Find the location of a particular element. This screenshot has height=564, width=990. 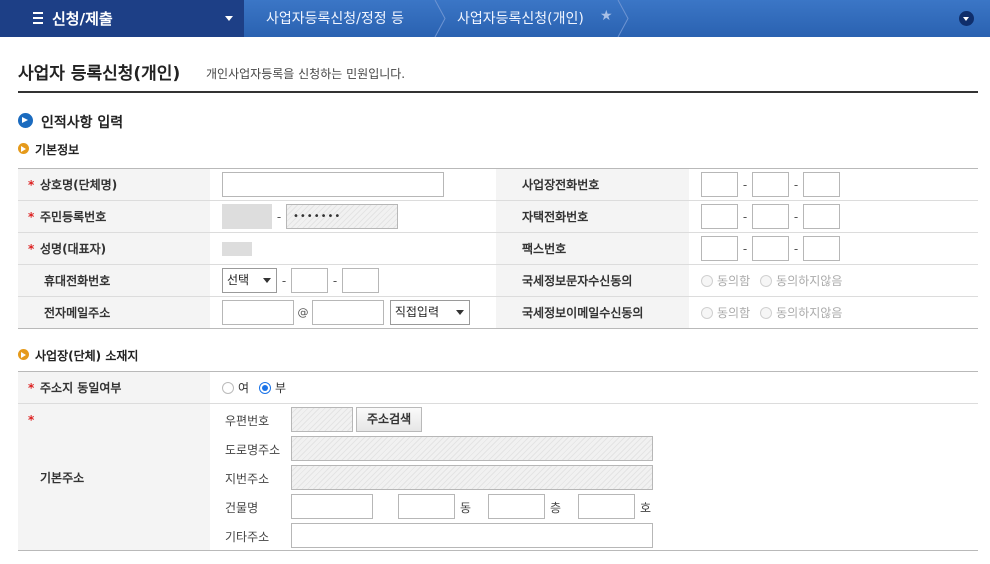

section-arrow-icon is located at coordinates (25, 120).